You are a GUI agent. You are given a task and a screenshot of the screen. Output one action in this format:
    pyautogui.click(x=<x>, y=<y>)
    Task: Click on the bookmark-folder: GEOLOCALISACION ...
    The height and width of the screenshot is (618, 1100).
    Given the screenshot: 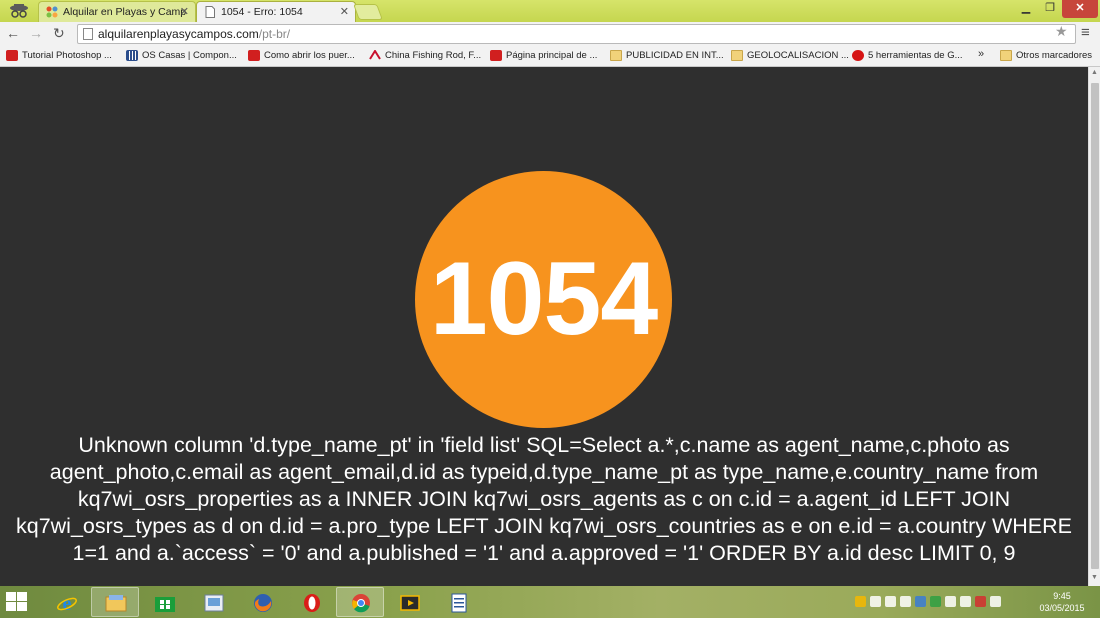 What is the action you would take?
    pyautogui.click(x=790, y=56)
    